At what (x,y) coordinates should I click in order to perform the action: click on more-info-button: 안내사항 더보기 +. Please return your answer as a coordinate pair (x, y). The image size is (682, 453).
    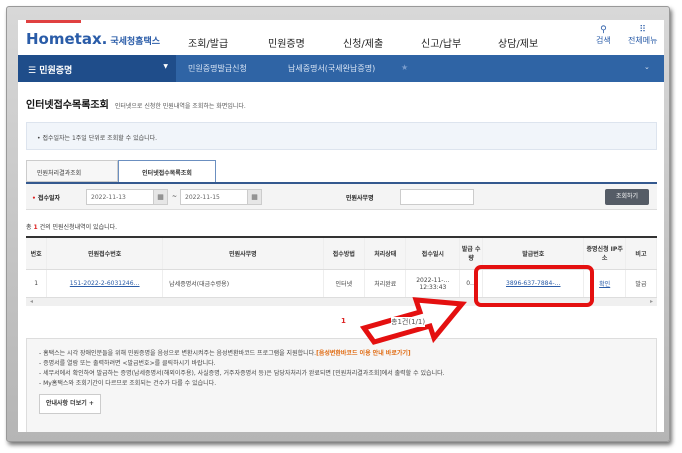
    Looking at the image, I should click on (70, 404).